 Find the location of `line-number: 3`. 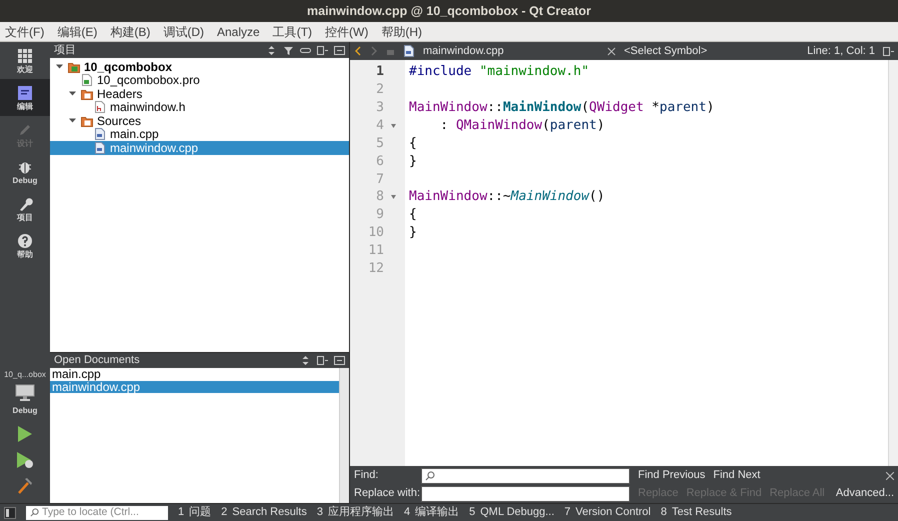

line-number: 3 is located at coordinates (379, 107).